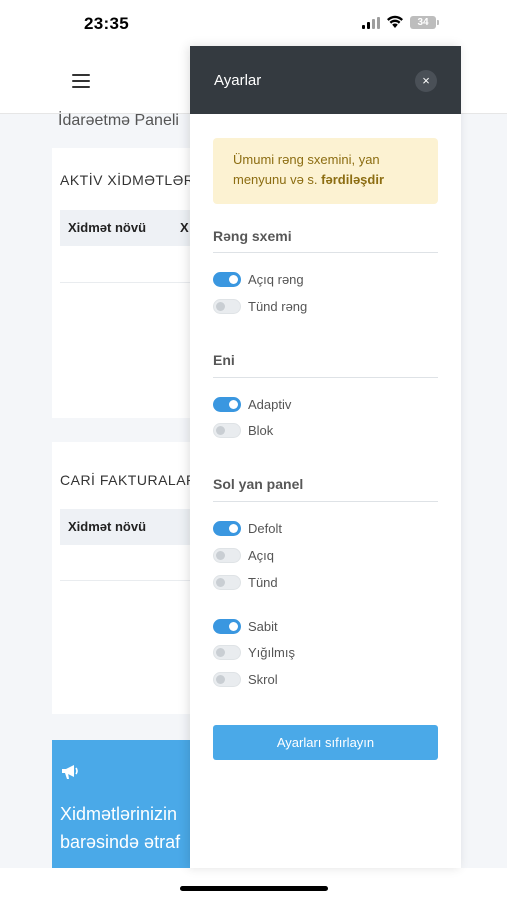 The width and height of the screenshot is (507, 900). Describe the element at coordinates (263, 679) in the screenshot. I see `toggle-label: Skrol` at that location.